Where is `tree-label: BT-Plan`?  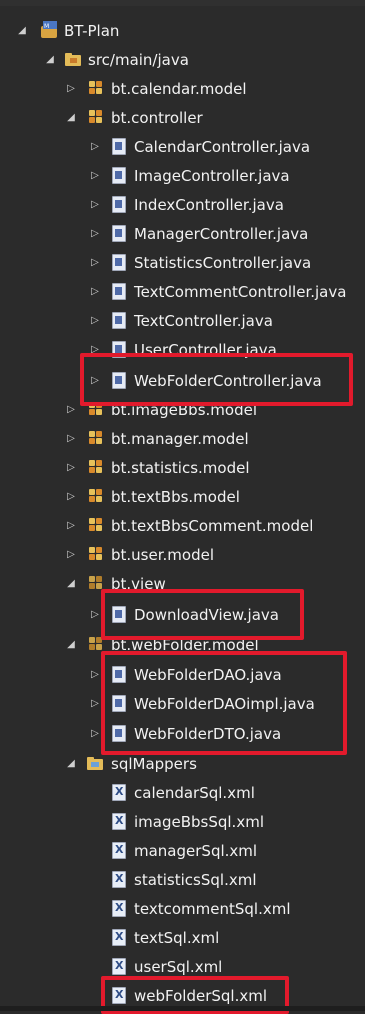 tree-label: BT-Plan is located at coordinates (92, 30).